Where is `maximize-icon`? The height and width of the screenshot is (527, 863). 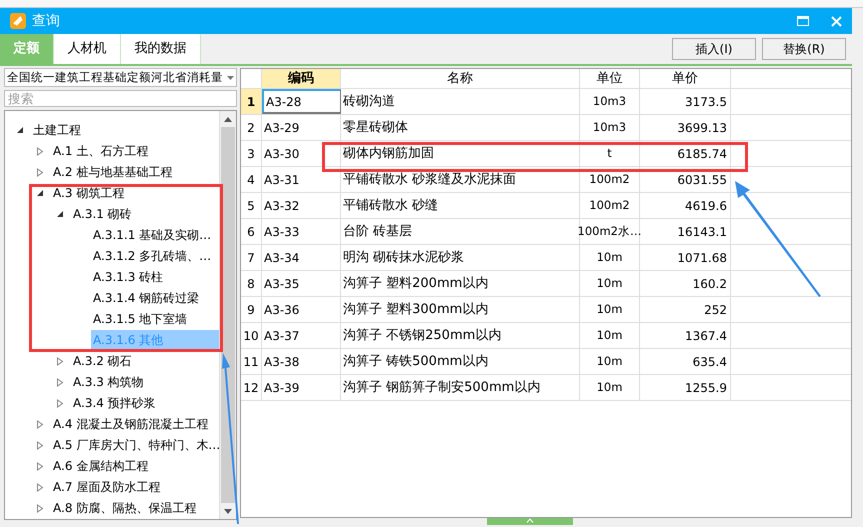 maximize-icon is located at coordinates (803, 21).